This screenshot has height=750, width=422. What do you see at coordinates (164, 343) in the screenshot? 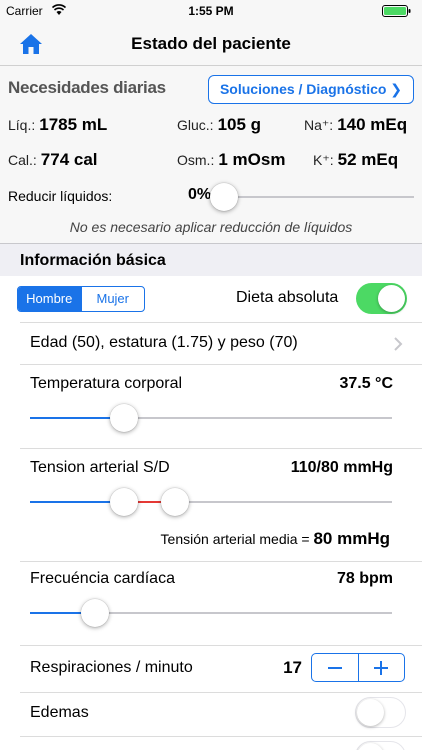
I see `demographics-row-label: Edad (50), estatura (1.75) y peso (70)` at bounding box center [164, 343].